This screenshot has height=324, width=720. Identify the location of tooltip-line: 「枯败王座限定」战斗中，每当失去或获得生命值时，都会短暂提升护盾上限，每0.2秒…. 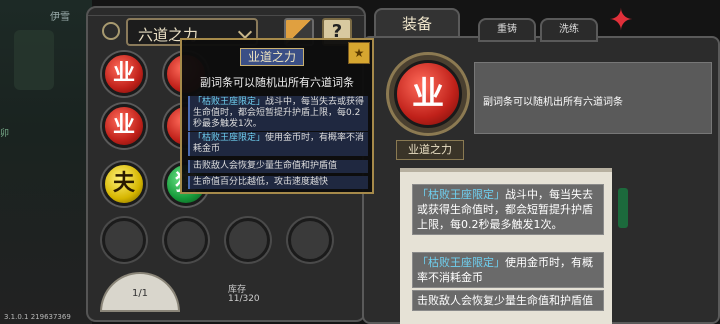
(278, 113).